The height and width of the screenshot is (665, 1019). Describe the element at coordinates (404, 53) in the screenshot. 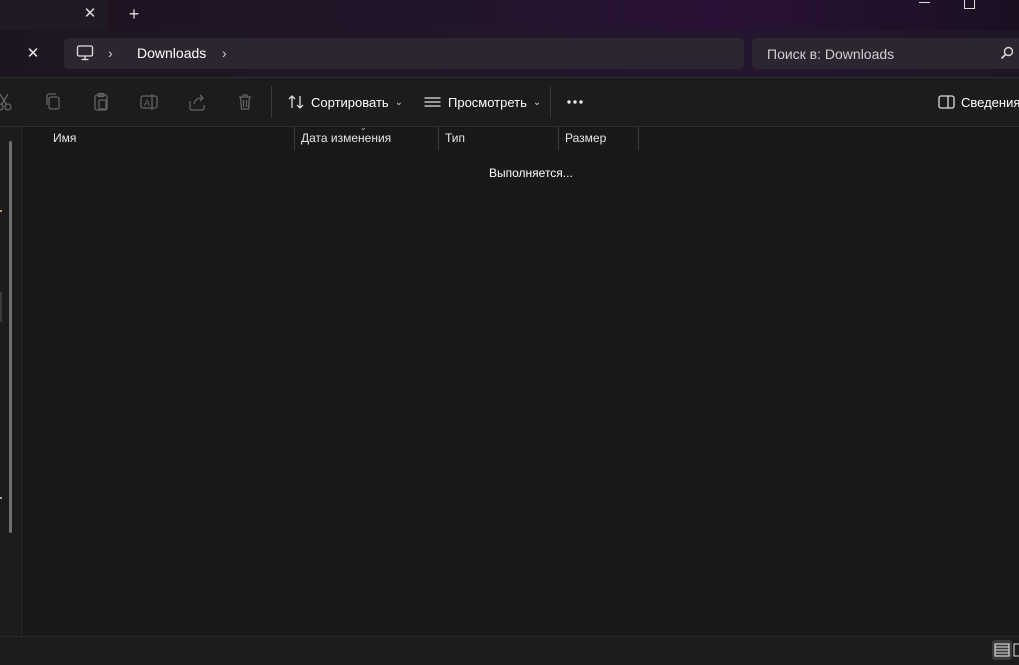

I see `breadcrumb: › Downloads ›` at that location.